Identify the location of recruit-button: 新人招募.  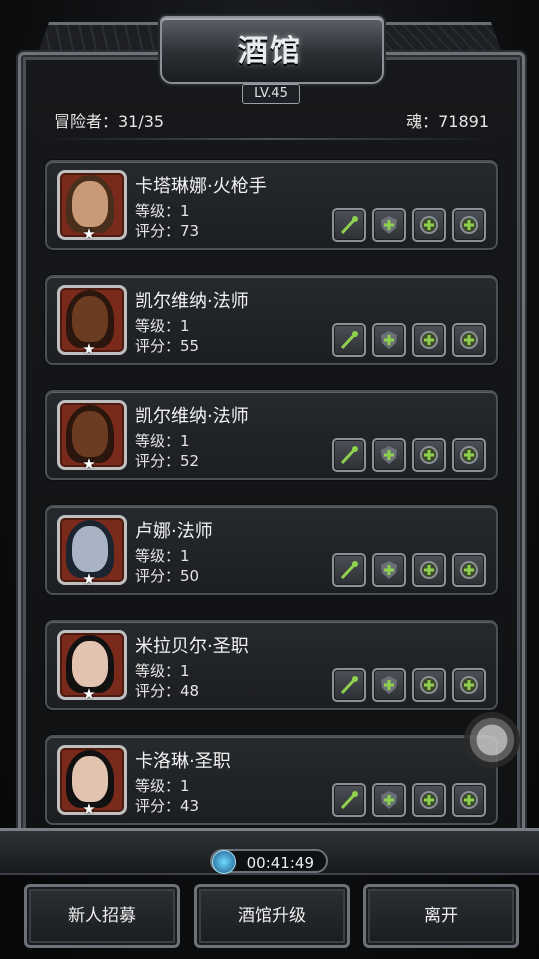
(102, 916).